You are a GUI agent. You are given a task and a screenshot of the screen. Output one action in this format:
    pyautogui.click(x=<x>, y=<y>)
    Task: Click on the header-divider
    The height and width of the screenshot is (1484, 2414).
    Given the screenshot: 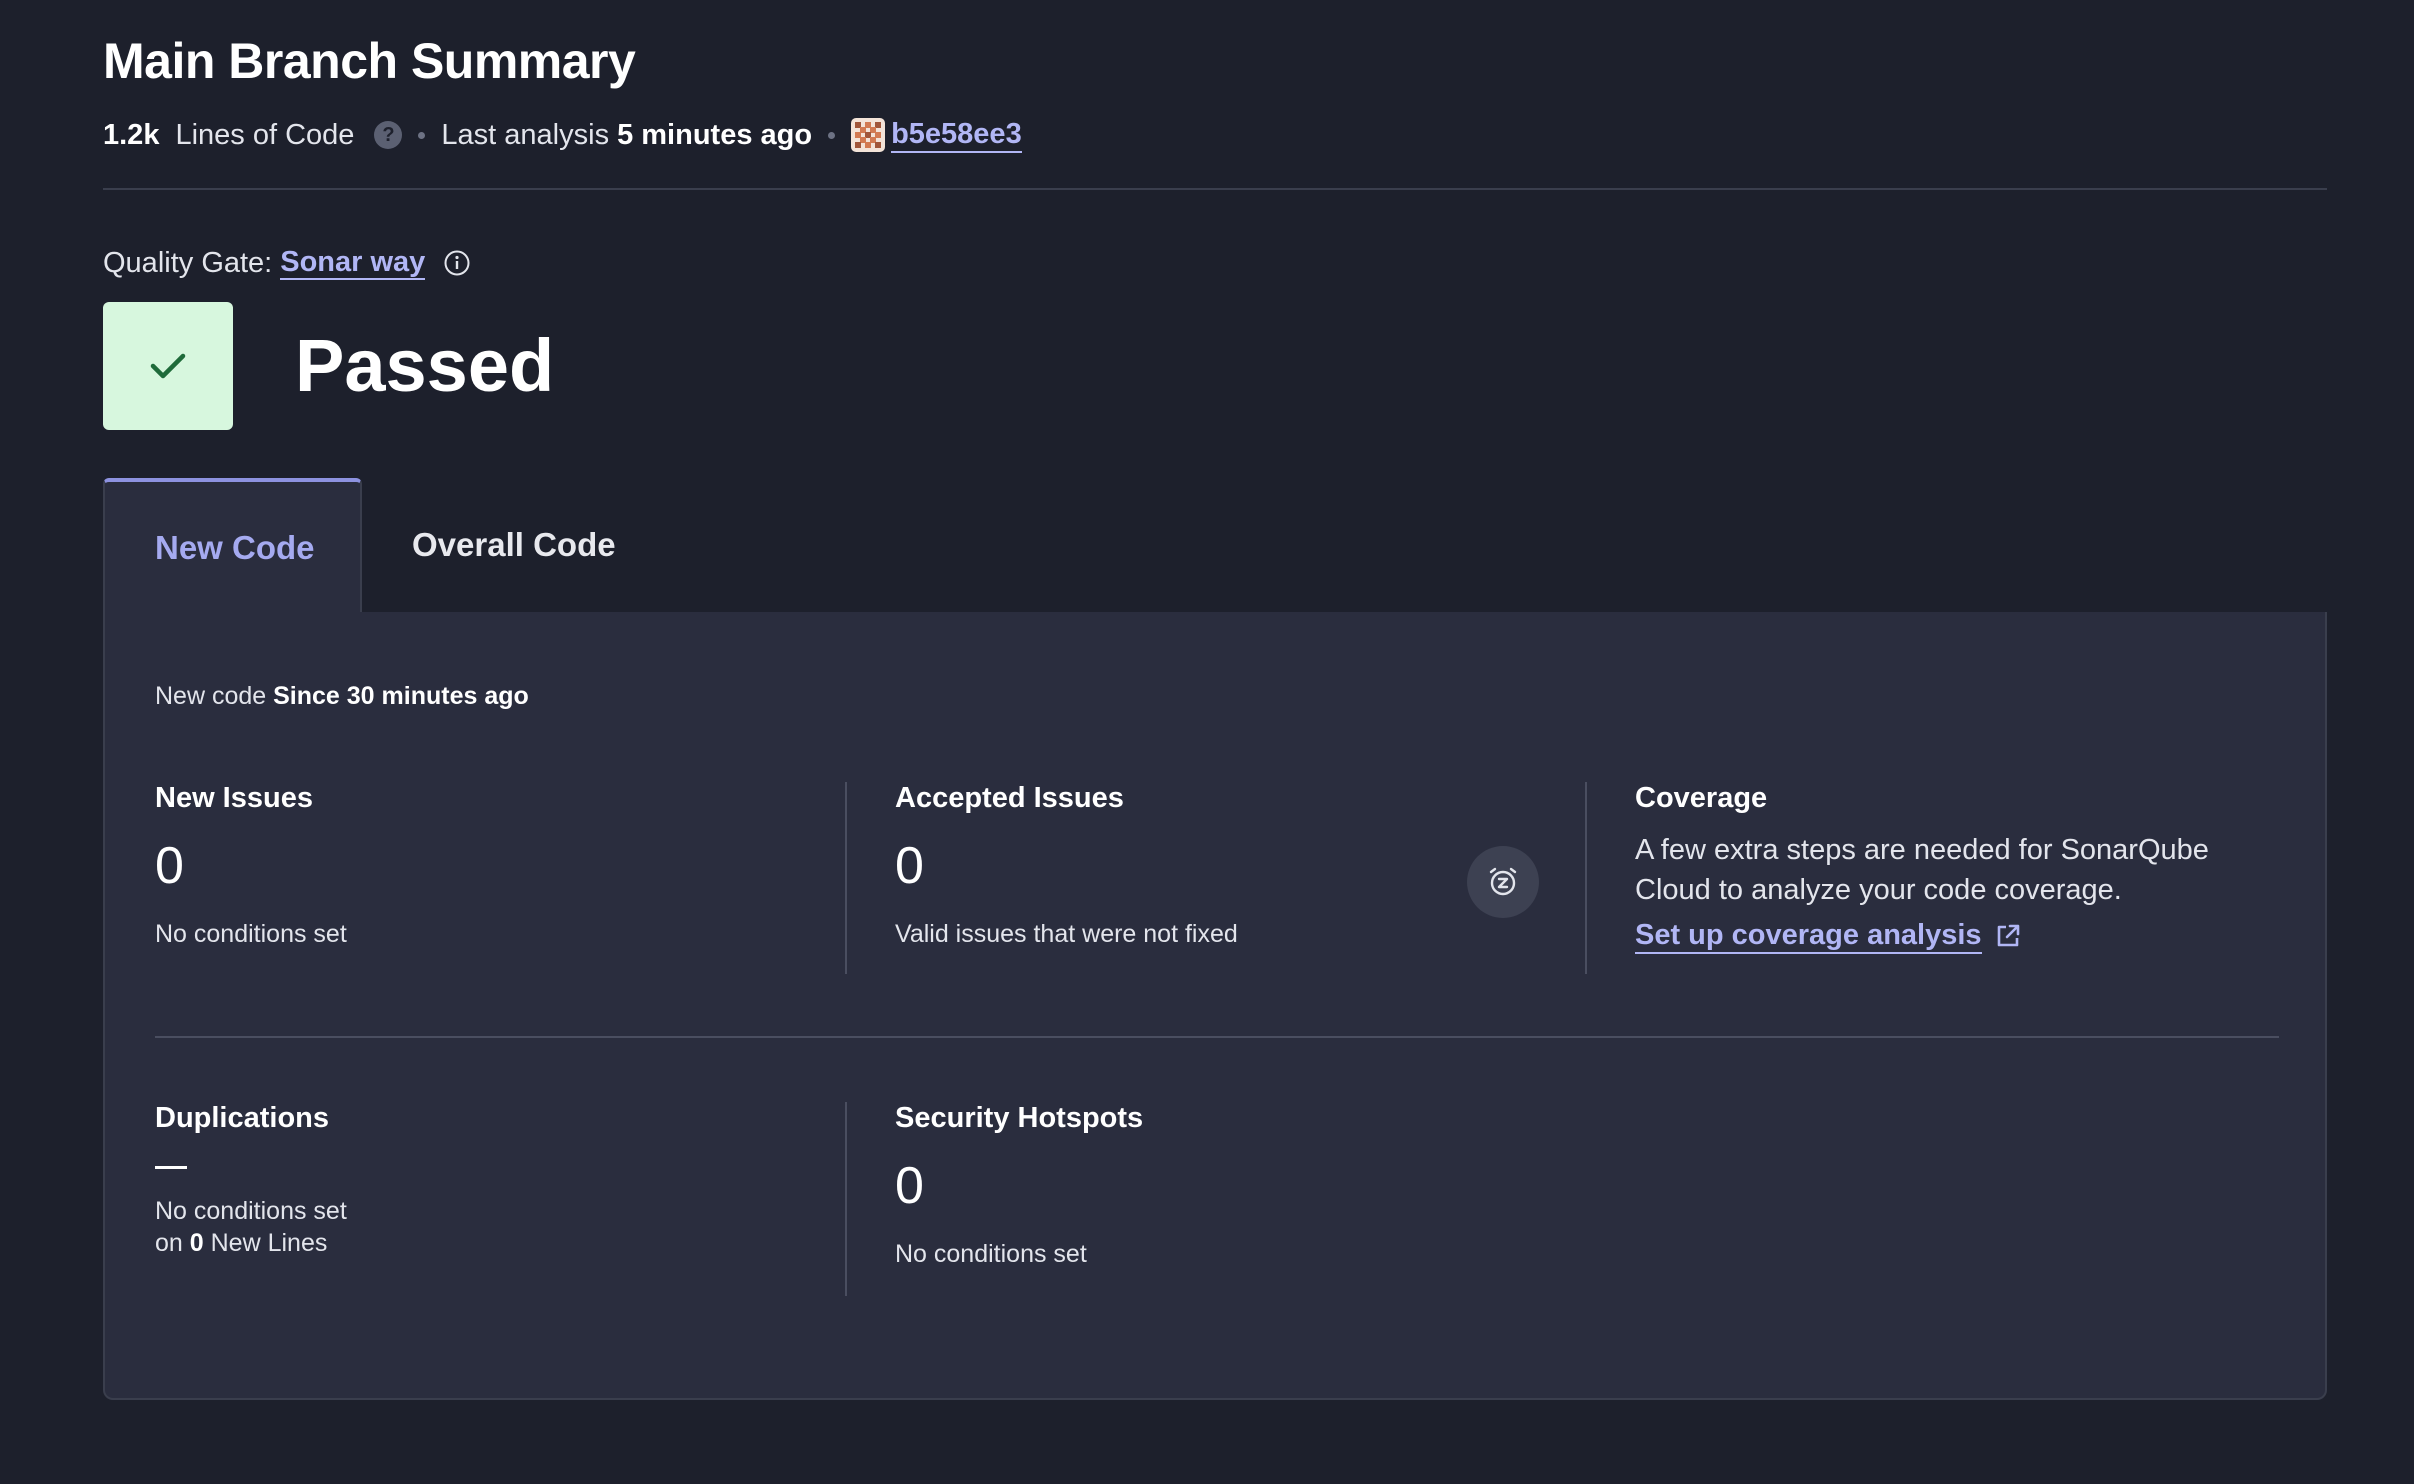 What is the action you would take?
    pyautogui.click(x=1215, y=189)
    